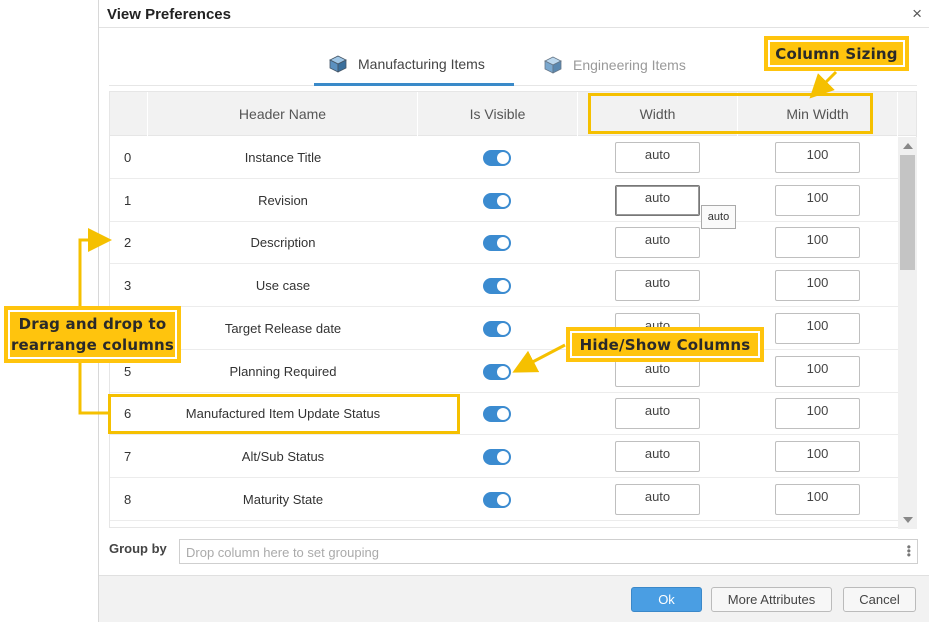 Image resolution: width=929 pixels, height=622 pixels. What do you see at coordinates (283, 499) in the screenshot?
I see `row-header-name: Maturity State` at bounding box center [283, 499].